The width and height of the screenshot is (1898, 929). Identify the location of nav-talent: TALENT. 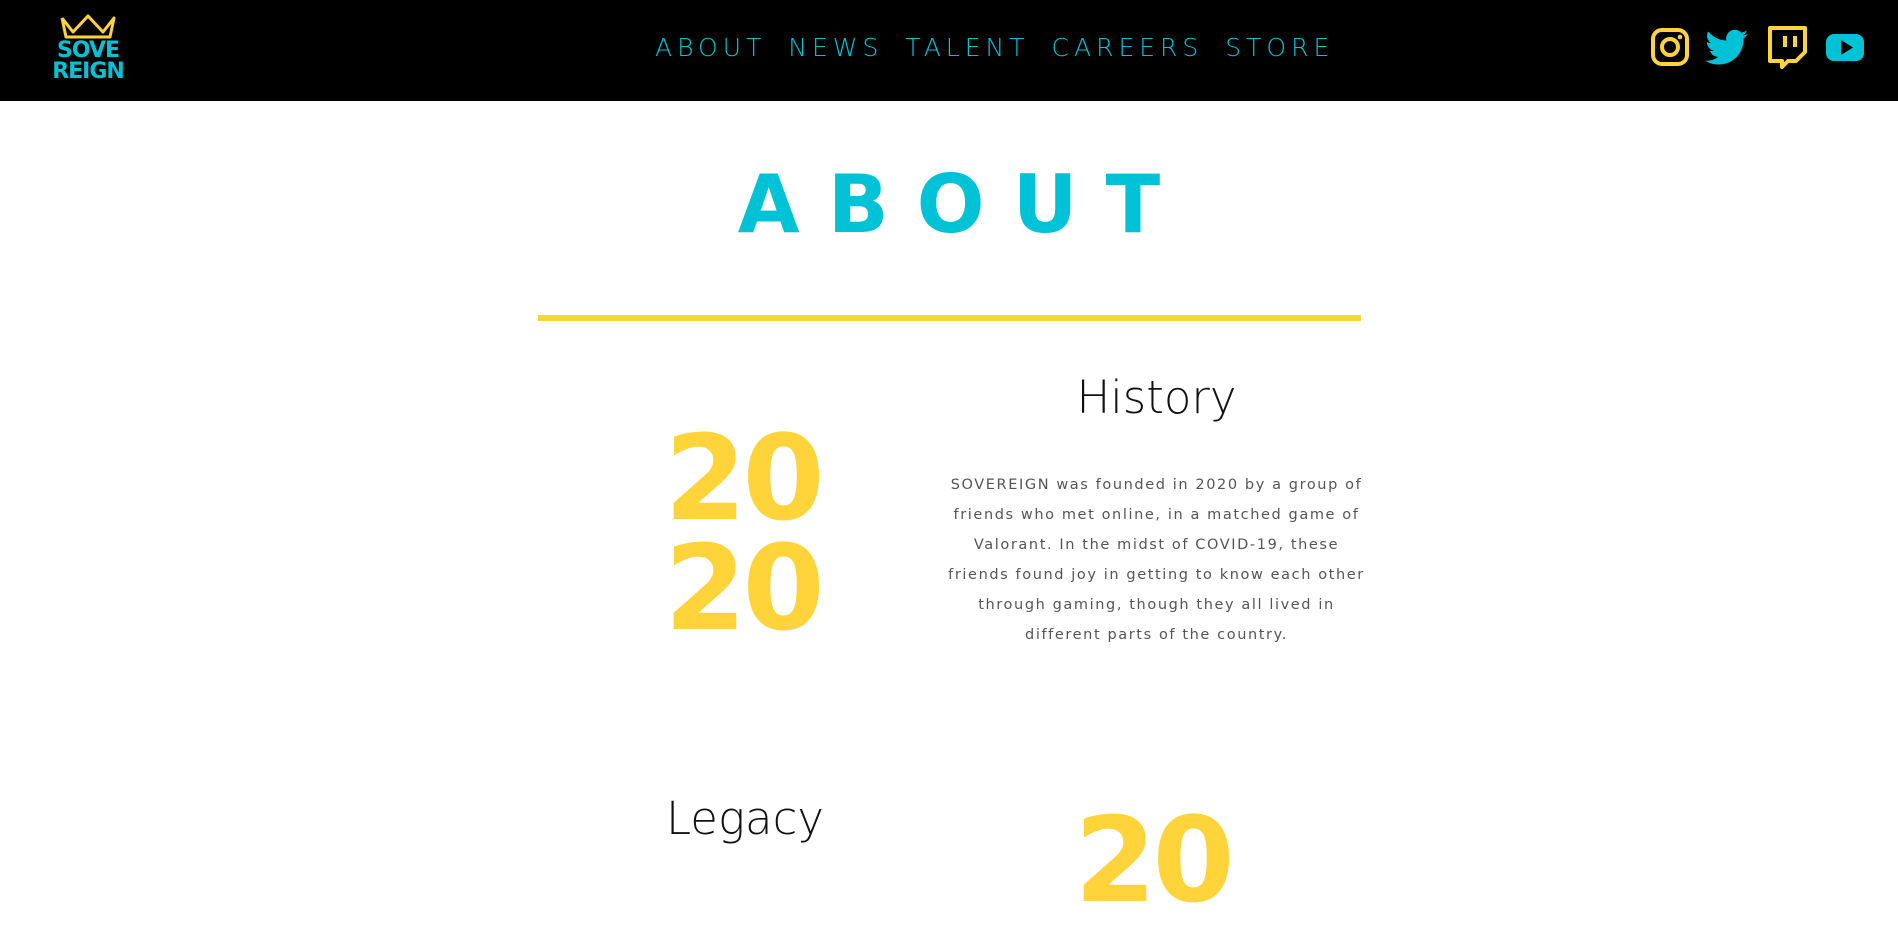
(967, 48).